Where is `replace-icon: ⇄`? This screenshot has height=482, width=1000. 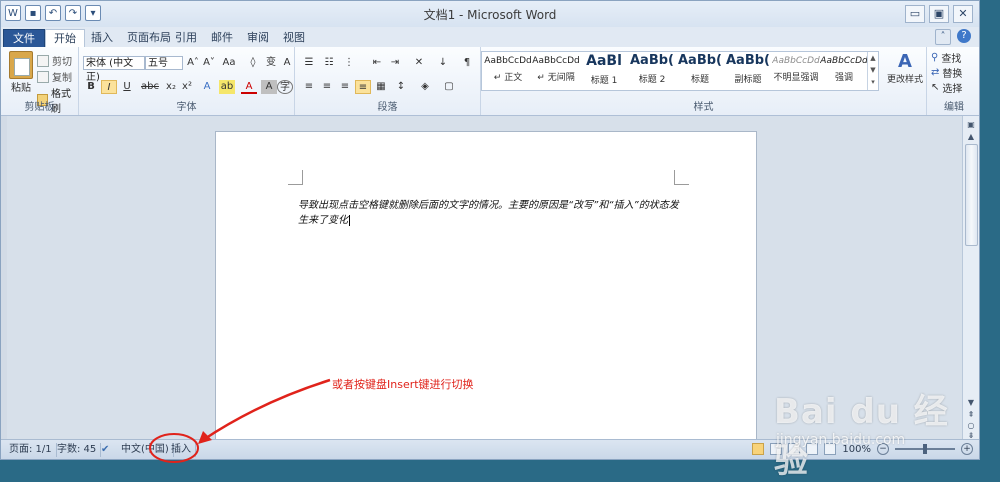
replace-icon: ⇄ is located at coordinates (935, 72).